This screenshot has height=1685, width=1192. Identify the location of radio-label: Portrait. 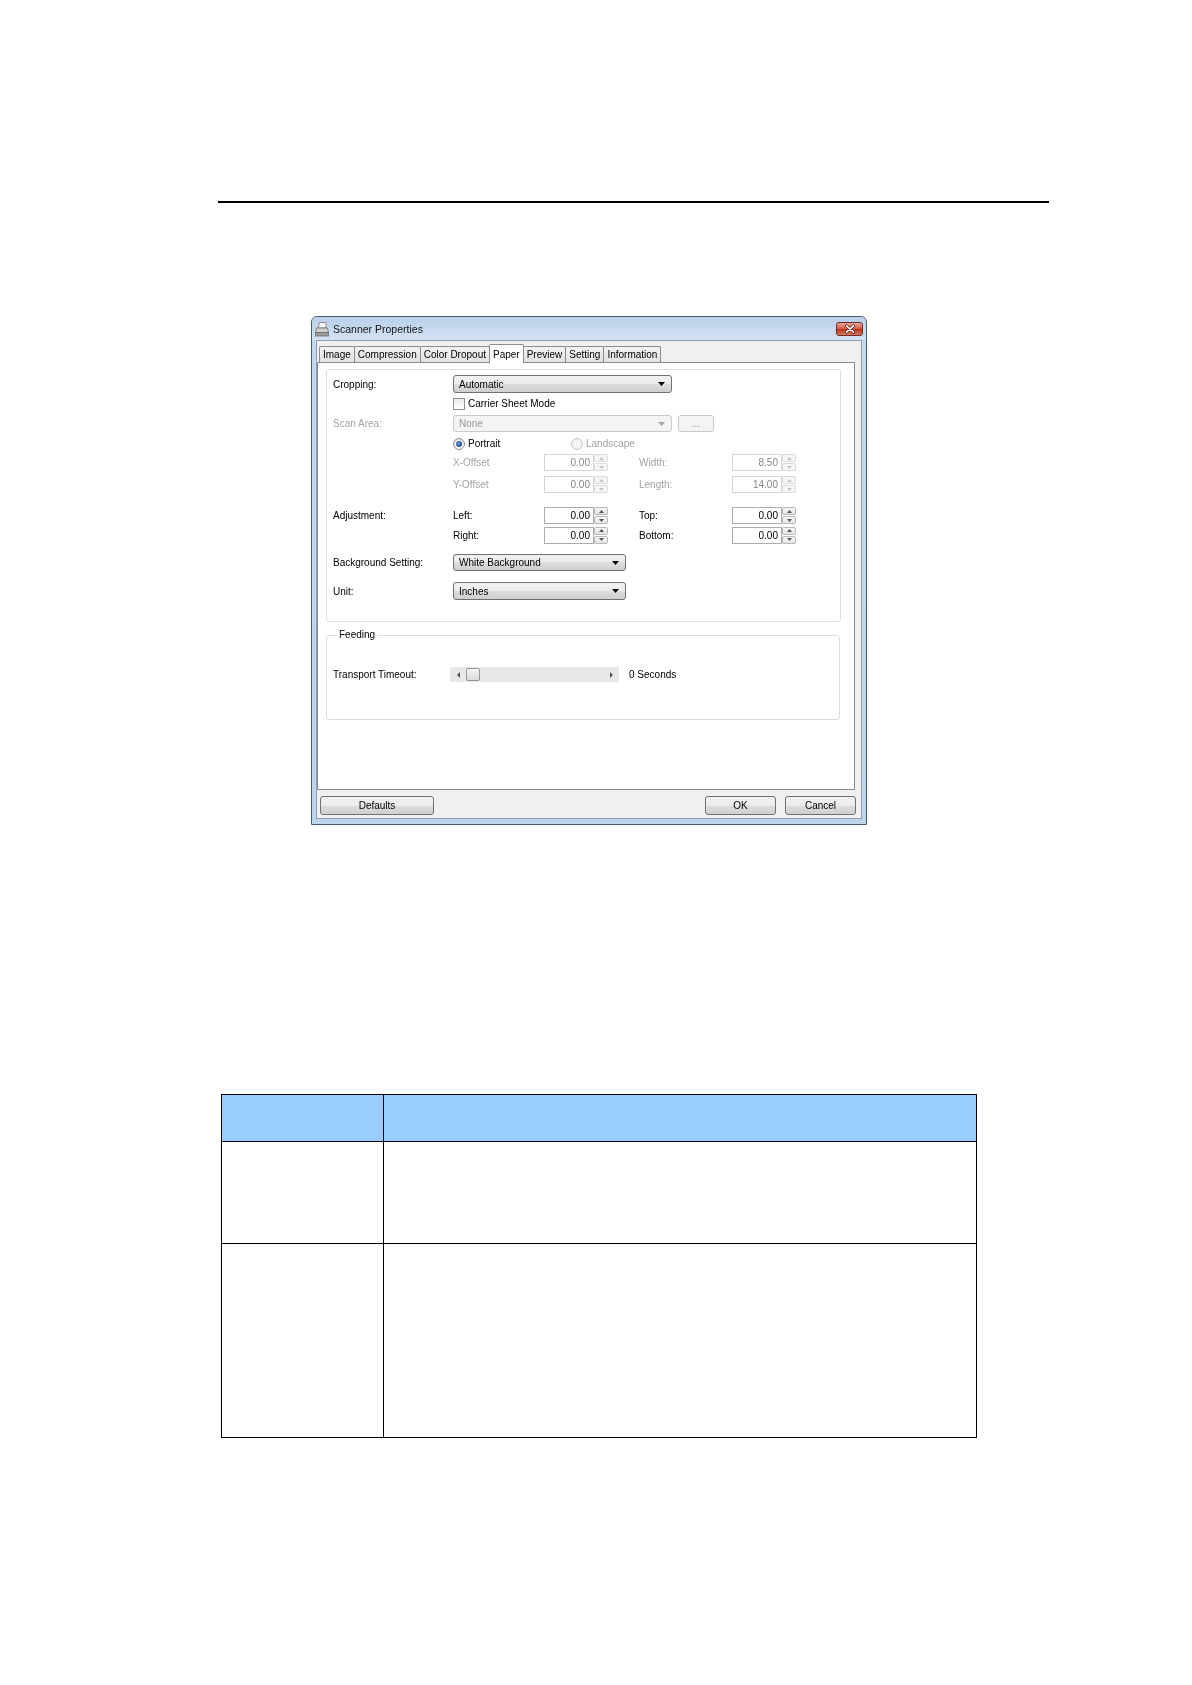
(484, 443).